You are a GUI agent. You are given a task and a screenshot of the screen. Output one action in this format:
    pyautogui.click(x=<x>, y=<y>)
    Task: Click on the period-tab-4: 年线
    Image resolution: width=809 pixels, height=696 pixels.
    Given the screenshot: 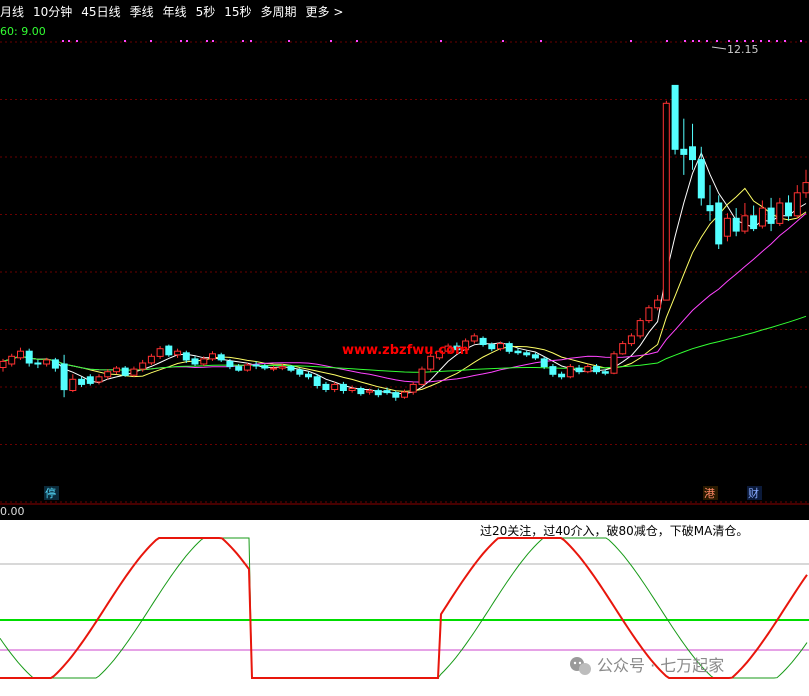 What is the action you would take?
    pyautogui.click(x=175, y=11)
    